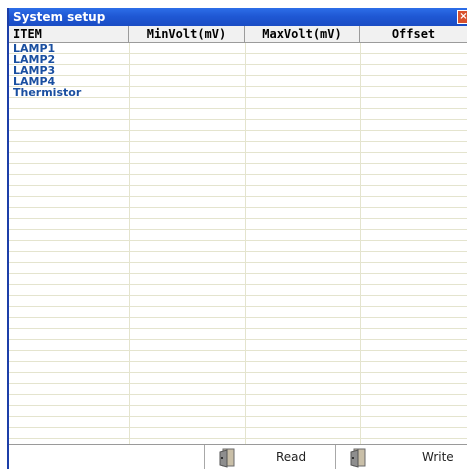 The image size is (467, 471). What do you see at coordinates (45, 92) in the screenshot?
I see `table-row-thermistor: Thermistor` at bounding box center [45, 92].